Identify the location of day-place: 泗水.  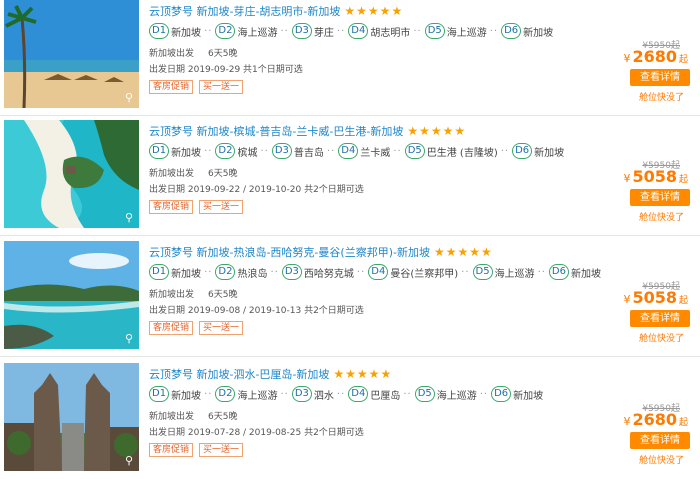
(323, 396).